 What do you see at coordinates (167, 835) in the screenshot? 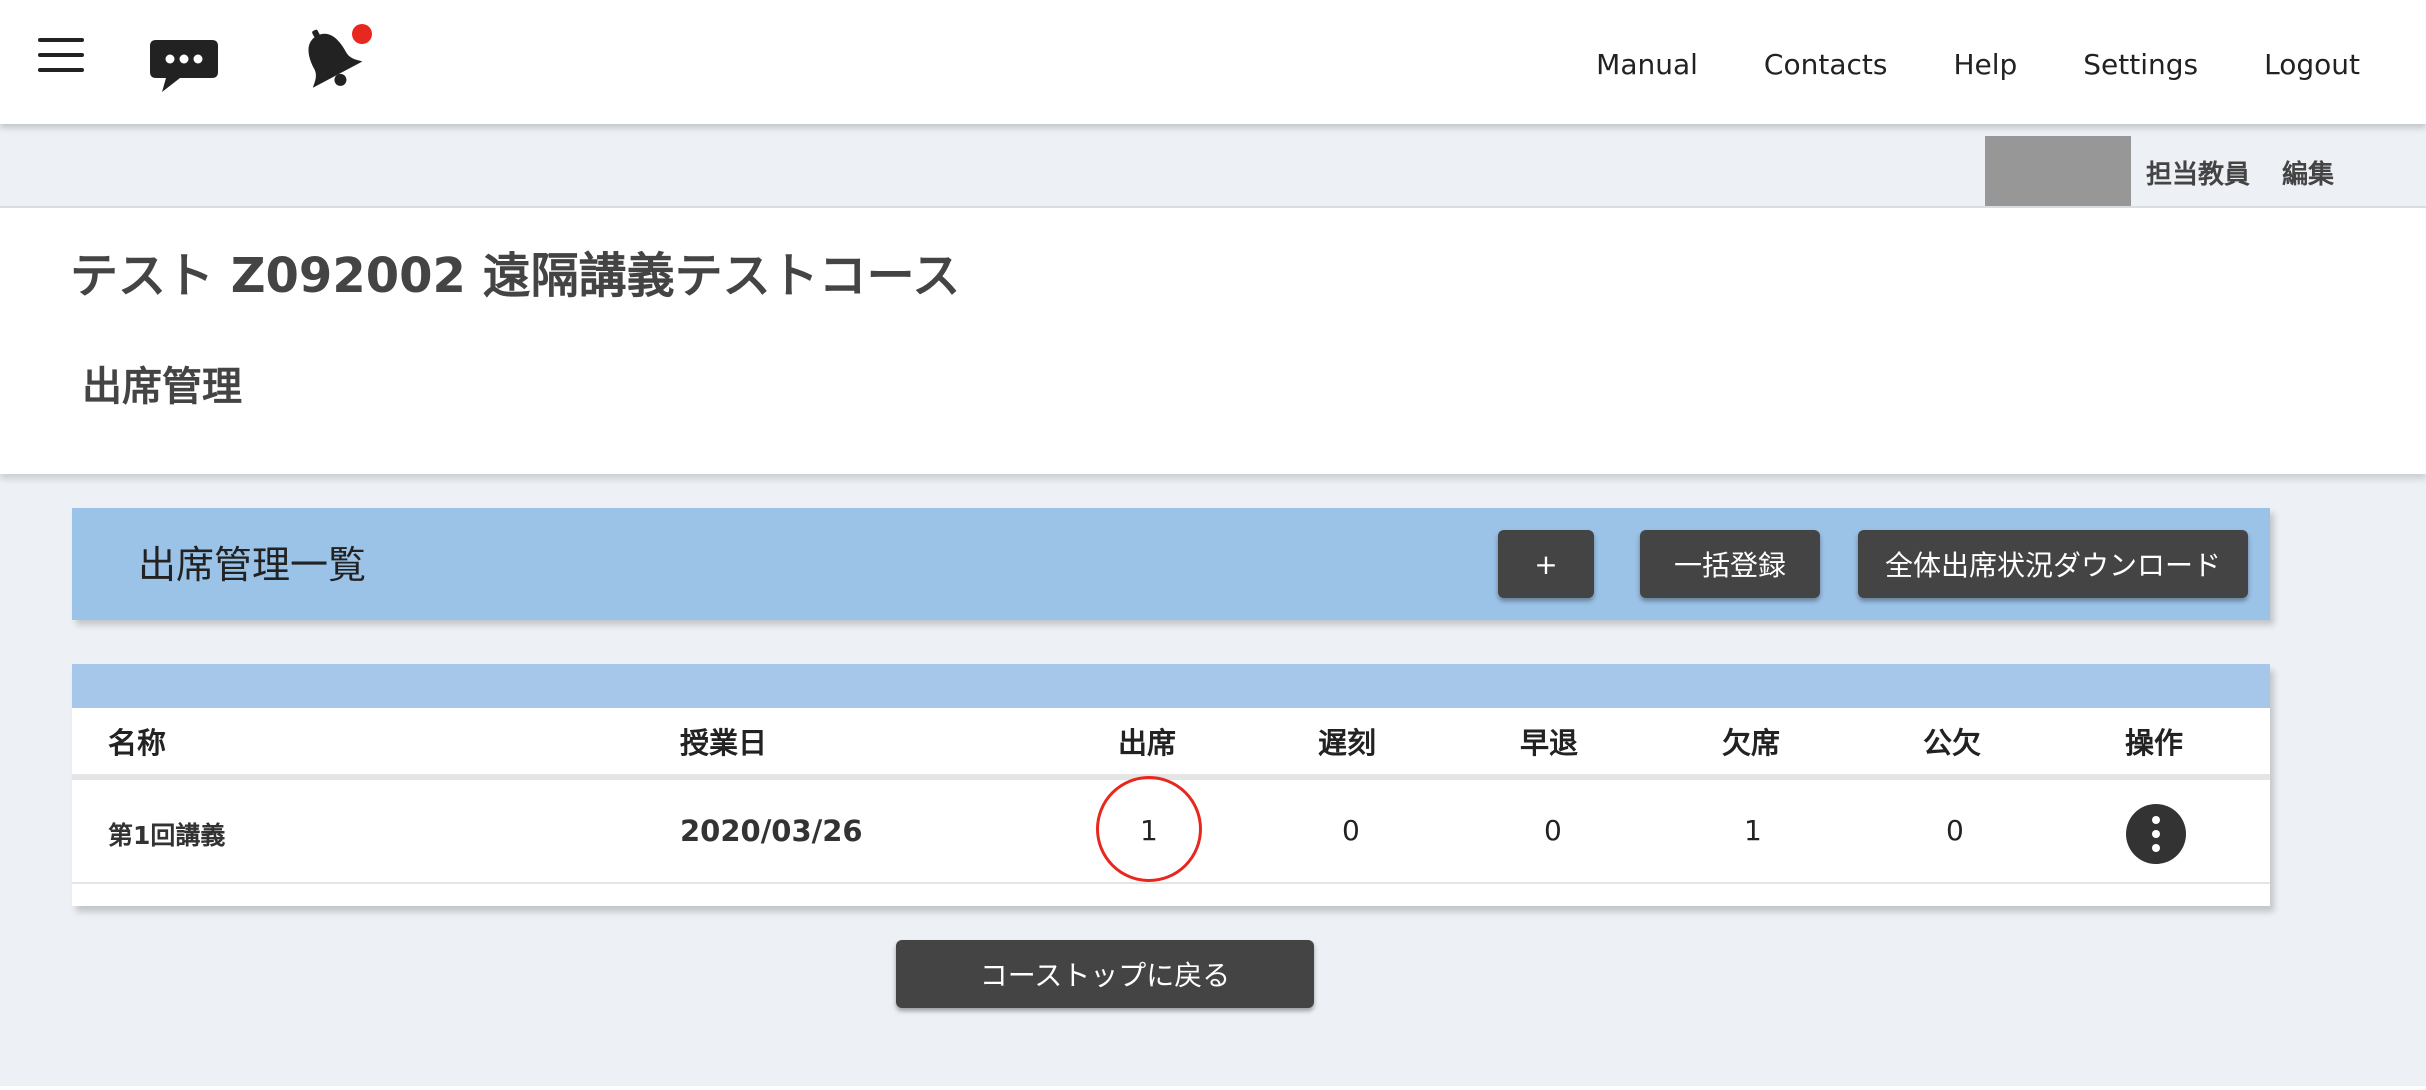
I see `row-name: 第1回講義` at bounding box center [167, 835].